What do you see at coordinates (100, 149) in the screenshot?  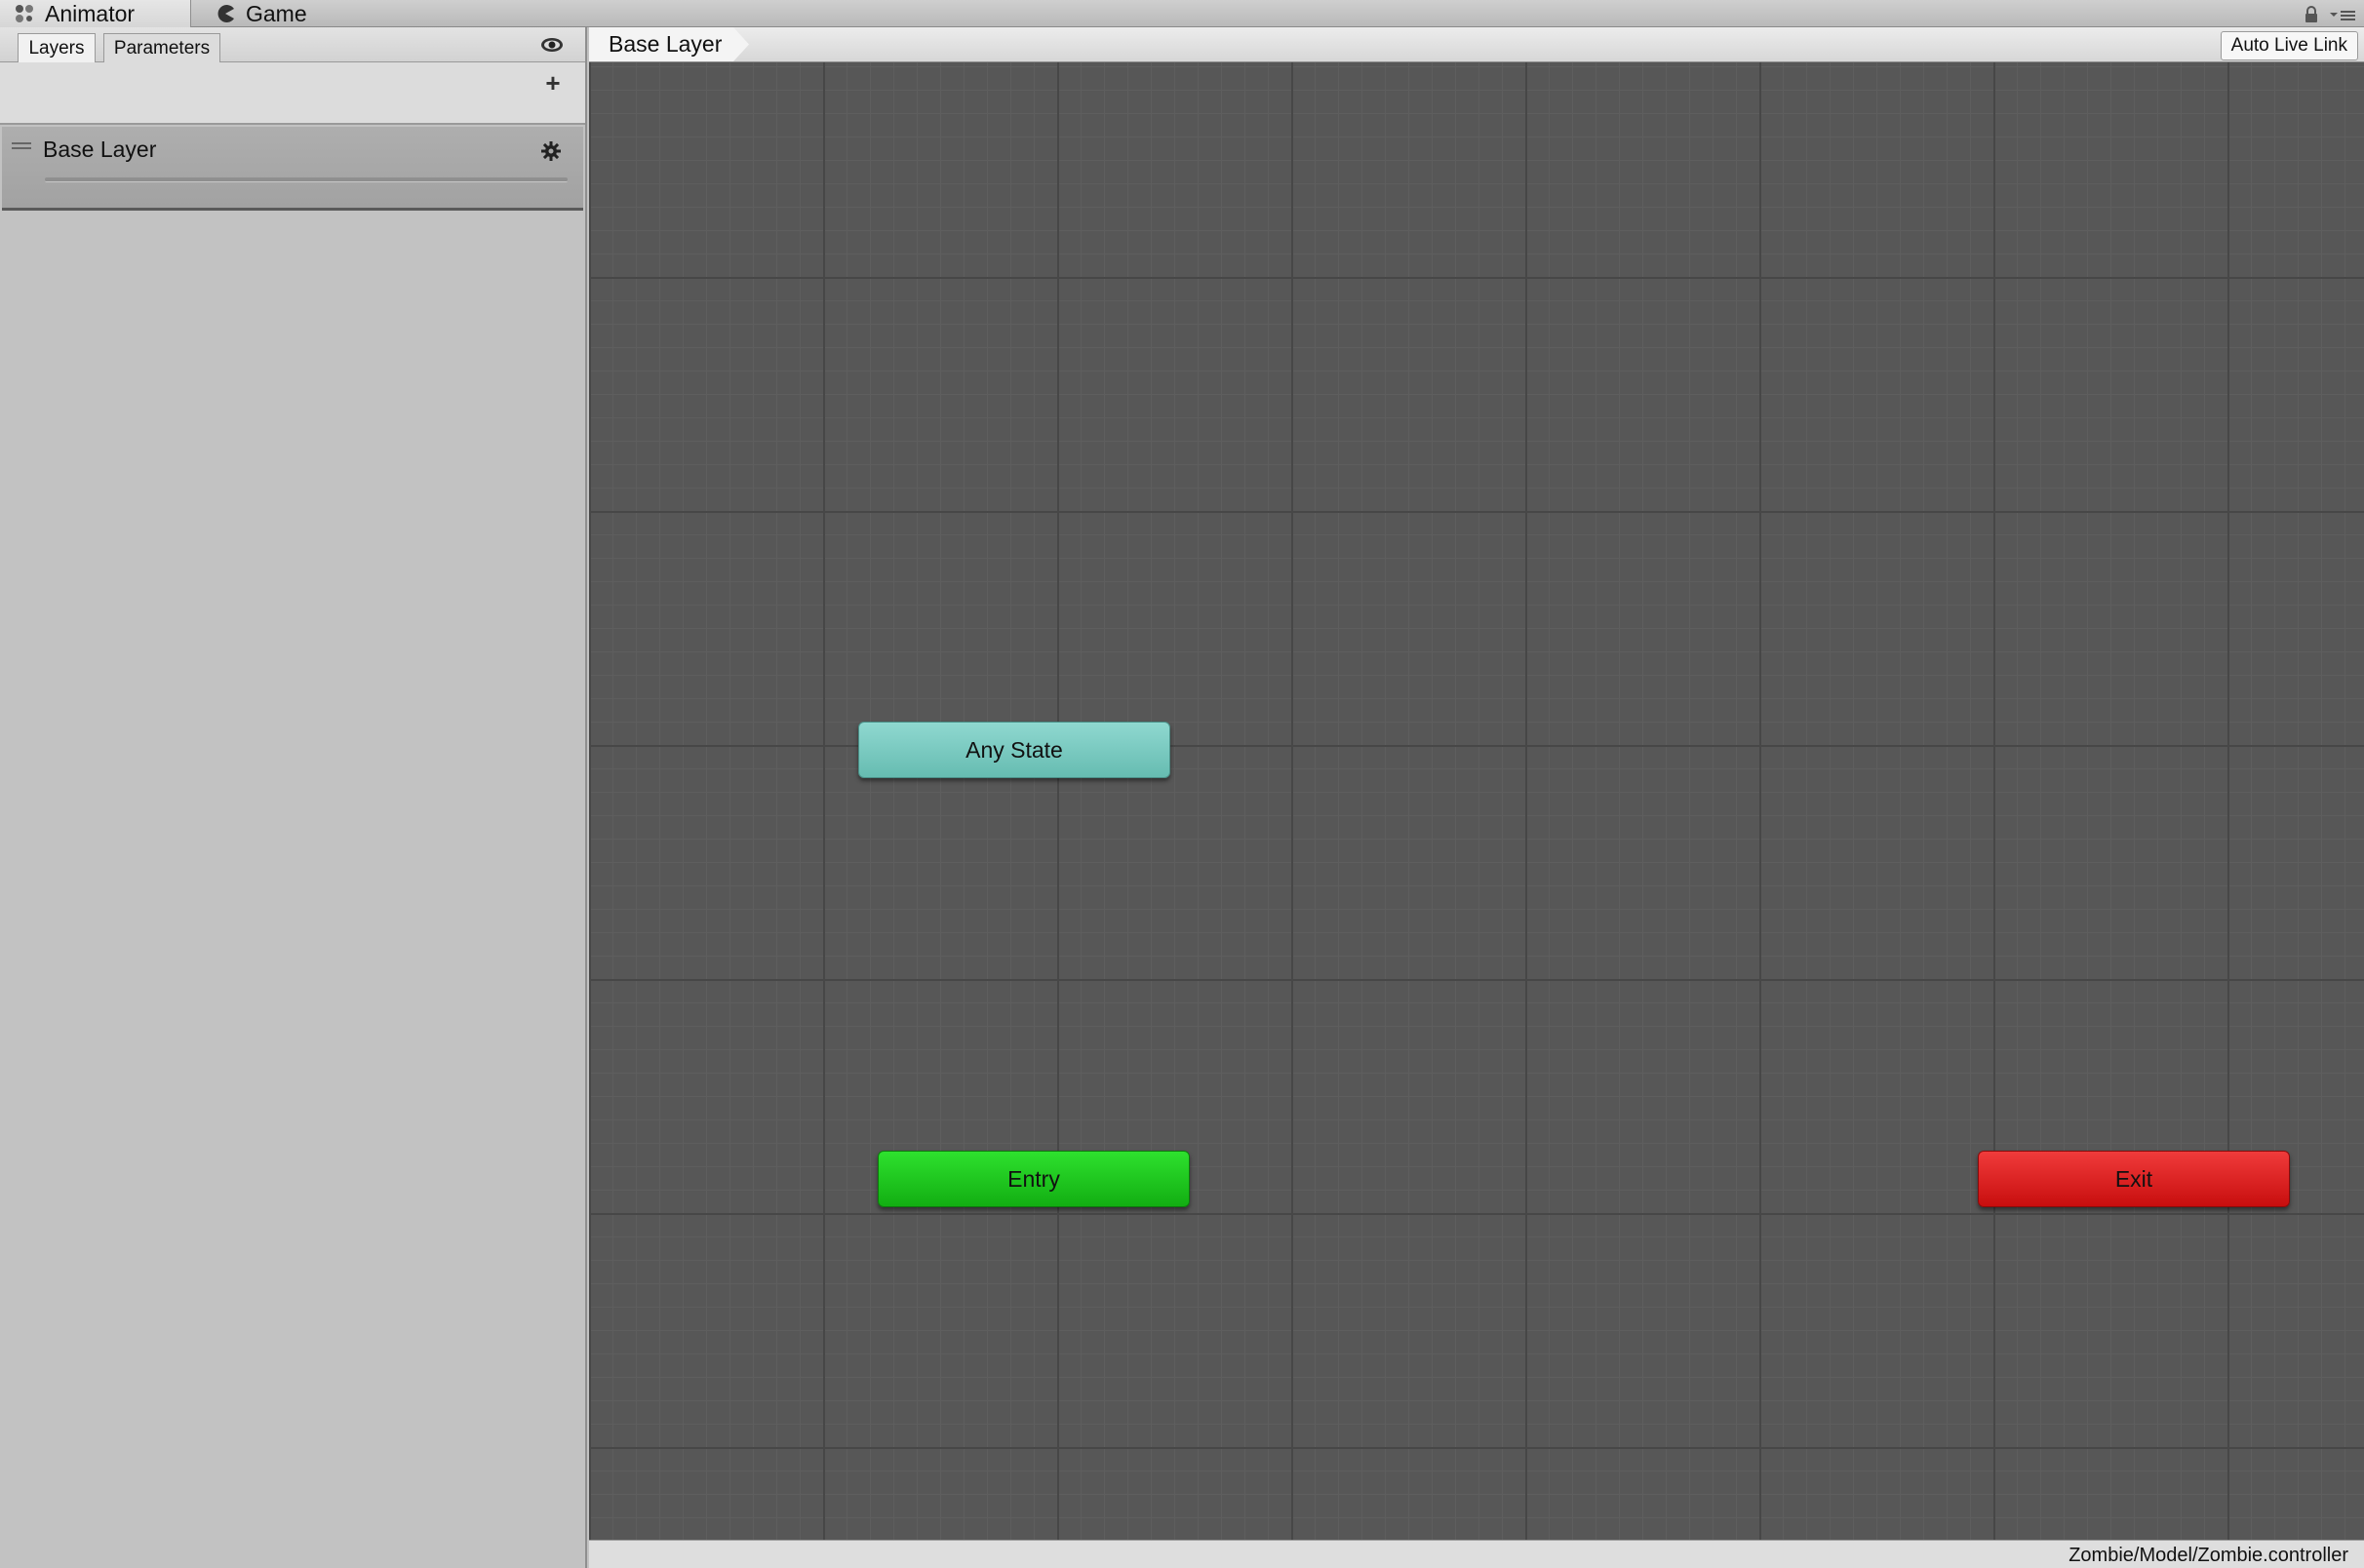 I see `layer-name: Base Layer` at bounding box center [100, 149].